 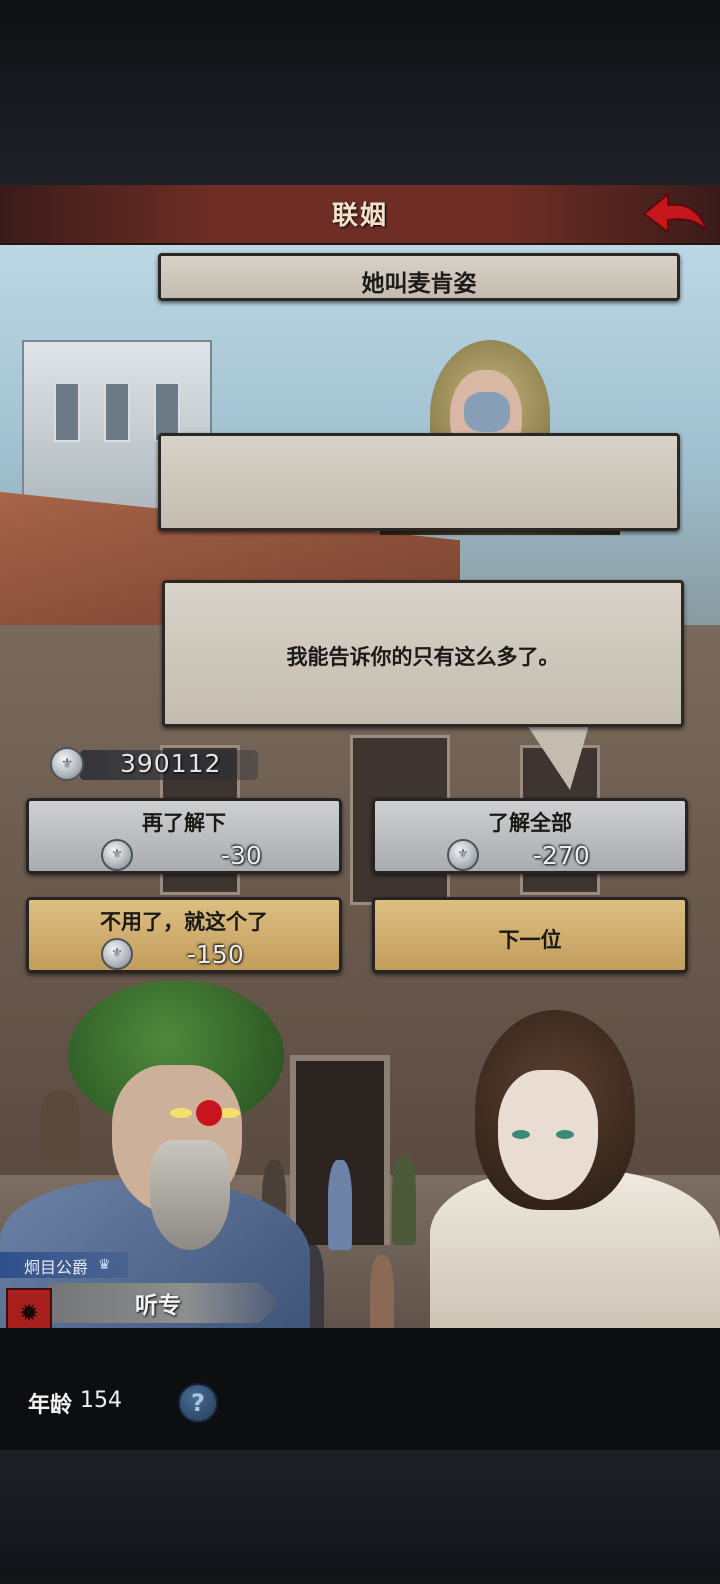 What do you see at coordinates (360, 92) in the screenshot?
I see `top-black-bar` at bounding box center [360, 92].